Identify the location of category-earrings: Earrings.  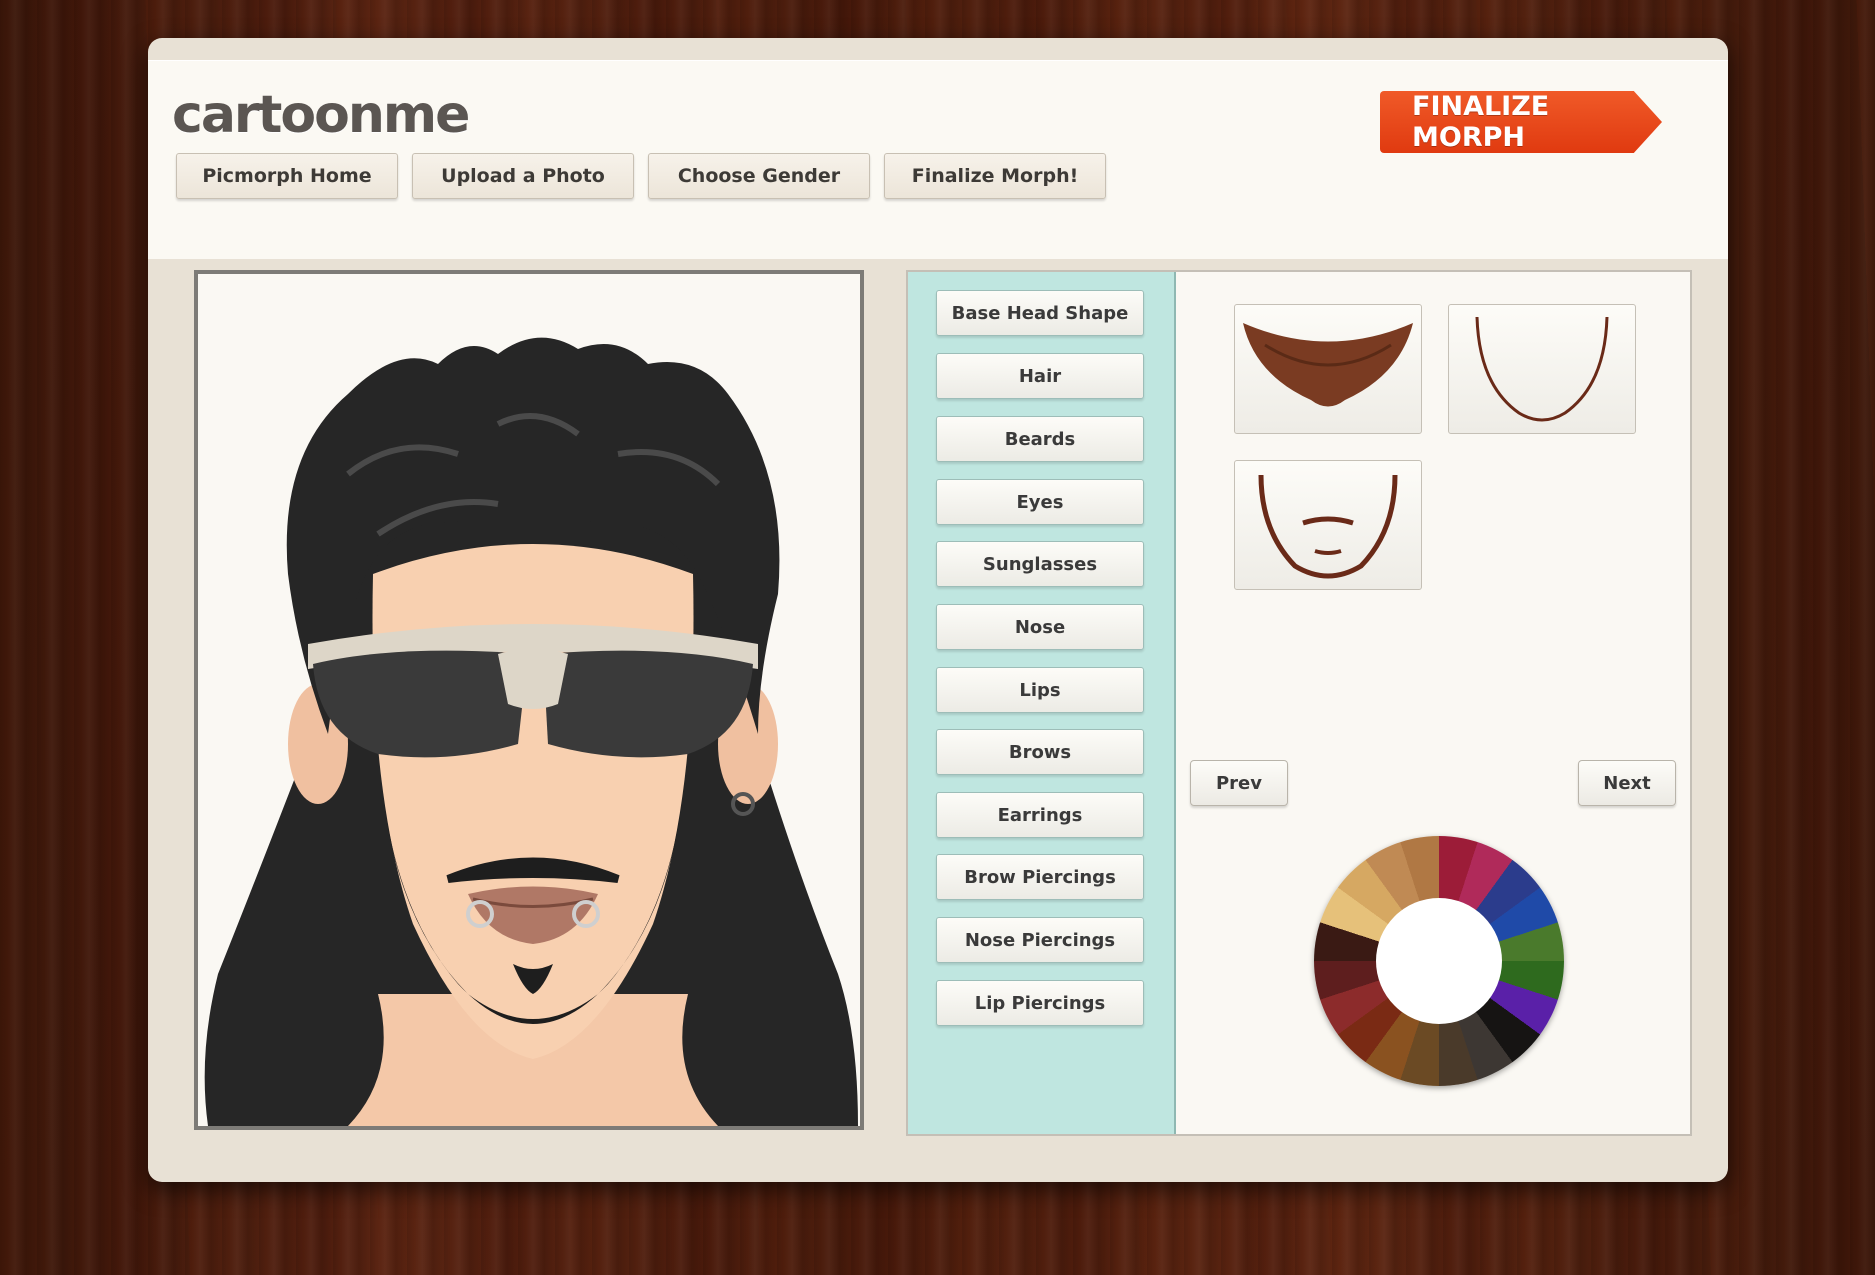
(1040, 815).